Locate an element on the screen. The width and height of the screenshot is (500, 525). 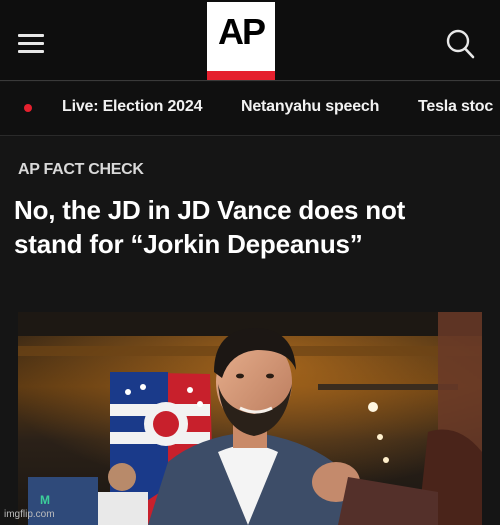
headline-line-2: stand for “Jorkin Depeanus” is located at coordinates (188, 244).